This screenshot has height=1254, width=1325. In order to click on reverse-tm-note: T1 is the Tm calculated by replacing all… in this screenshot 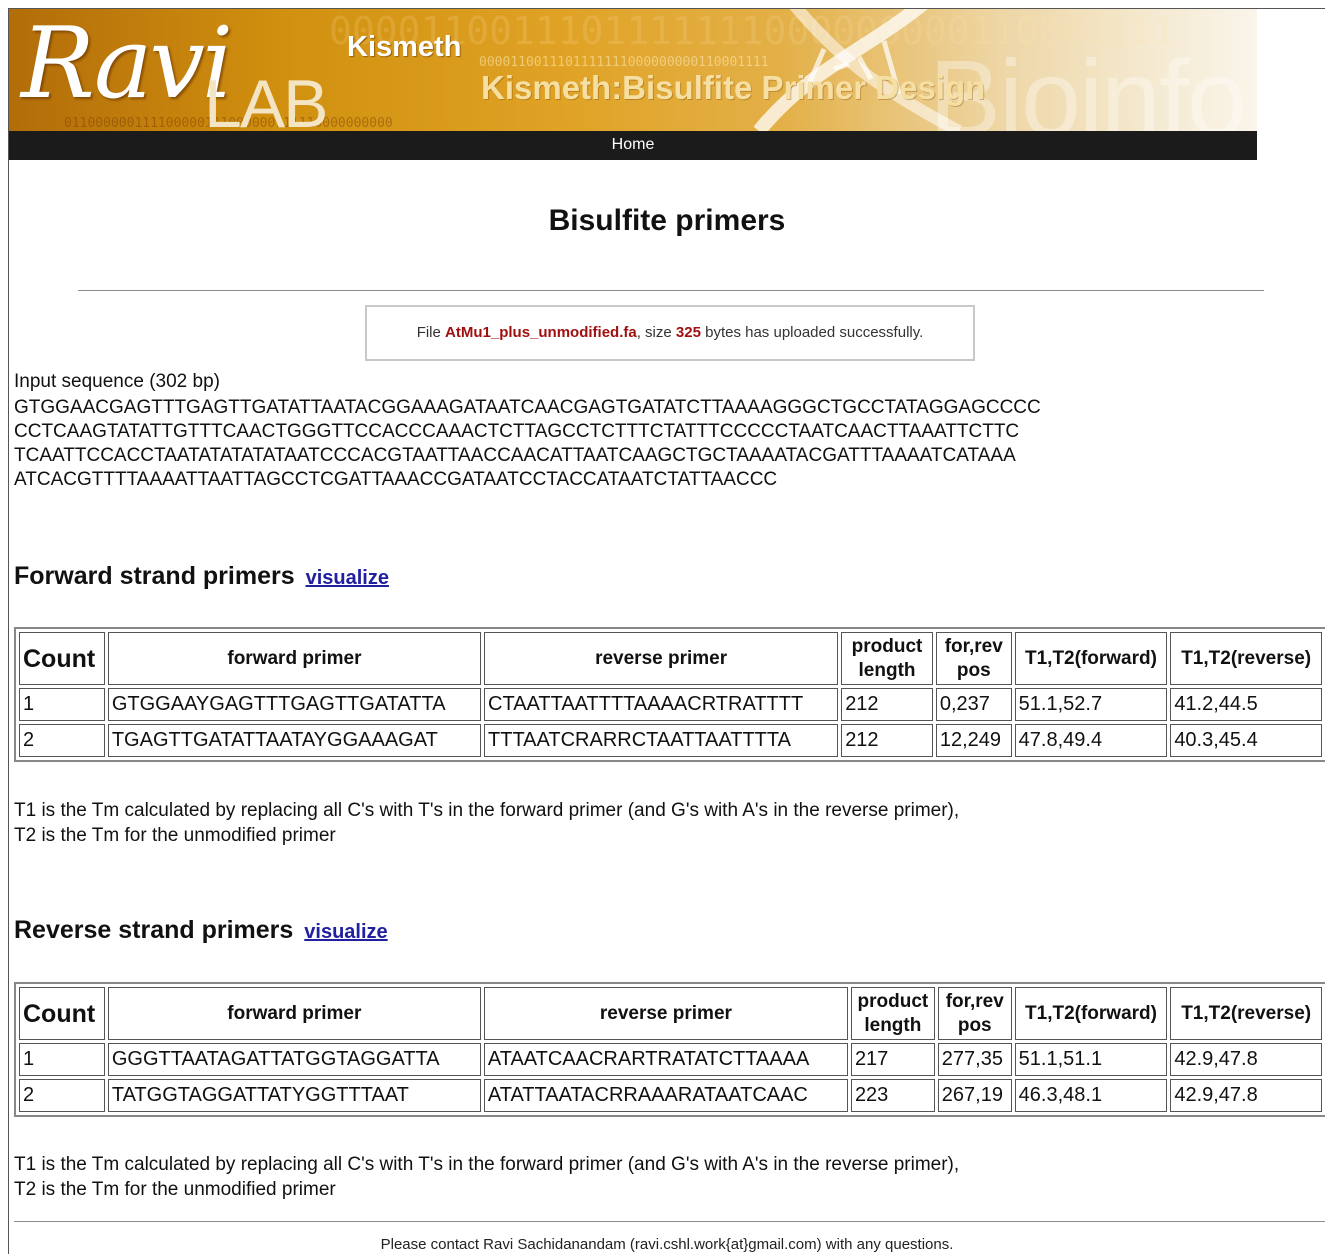, I will do `click(486, 1177)`.